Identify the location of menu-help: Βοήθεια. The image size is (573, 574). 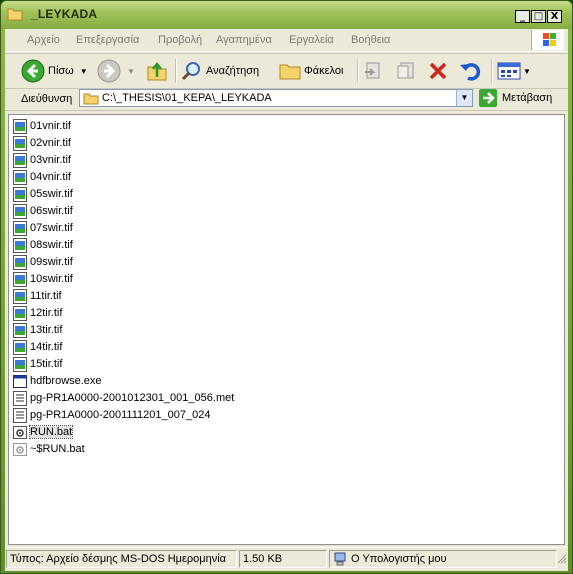
(370, 40).